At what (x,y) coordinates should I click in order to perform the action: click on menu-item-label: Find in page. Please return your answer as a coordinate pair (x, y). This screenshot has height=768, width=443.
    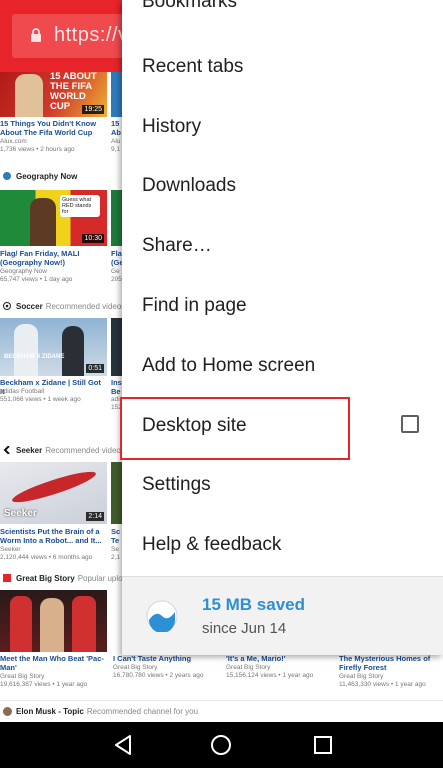
    Looking at the image, I should click on (194, 305).